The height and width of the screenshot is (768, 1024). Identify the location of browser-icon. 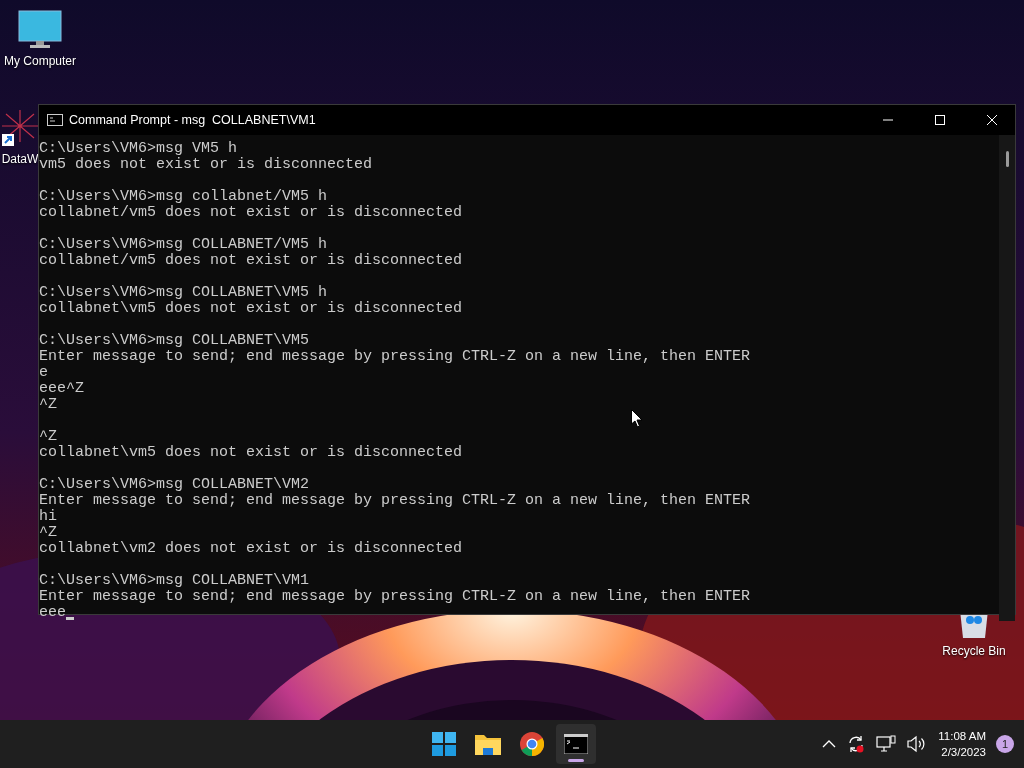
(532, 744).